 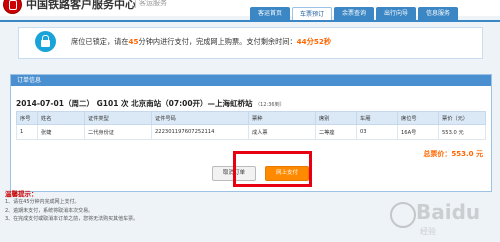 I want to click on cell-carriage: 03, so click(x=377, y=132).